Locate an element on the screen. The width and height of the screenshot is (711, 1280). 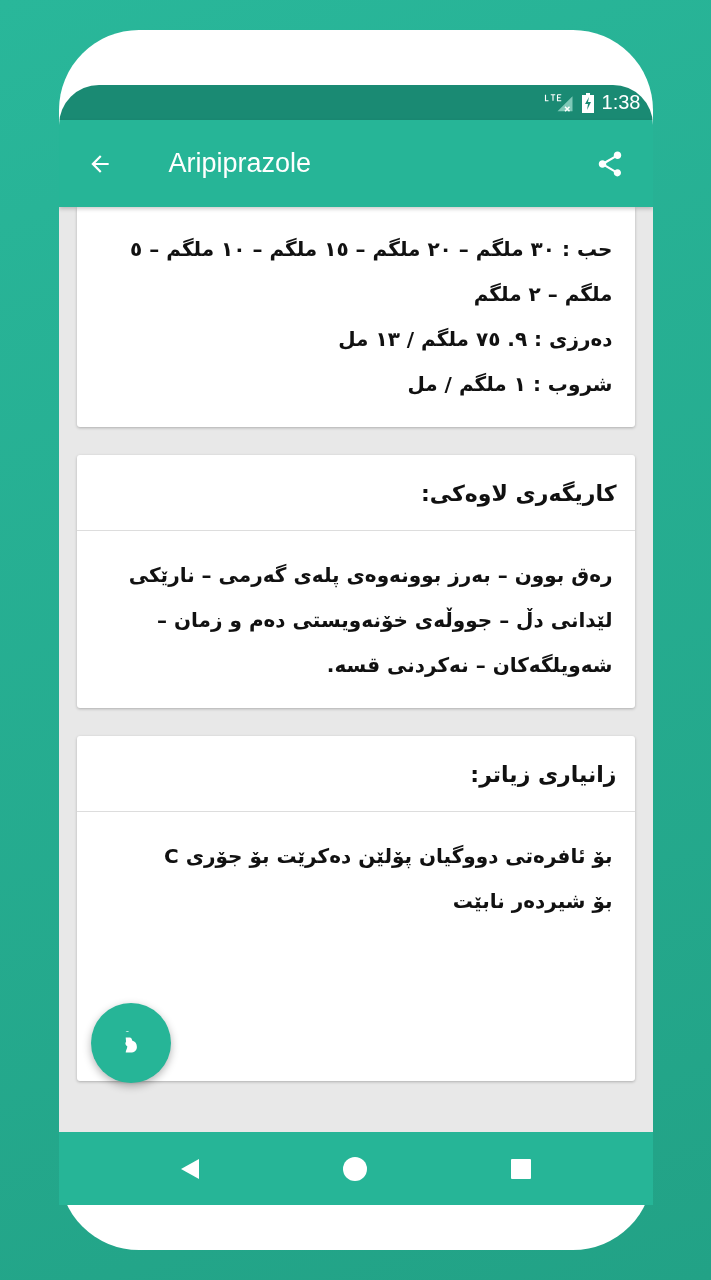
card-text: بۆ ئافرەتی دووگیان پۆلێن دەکرێت بۆ جۆری C is located at coordinates (388, 857).